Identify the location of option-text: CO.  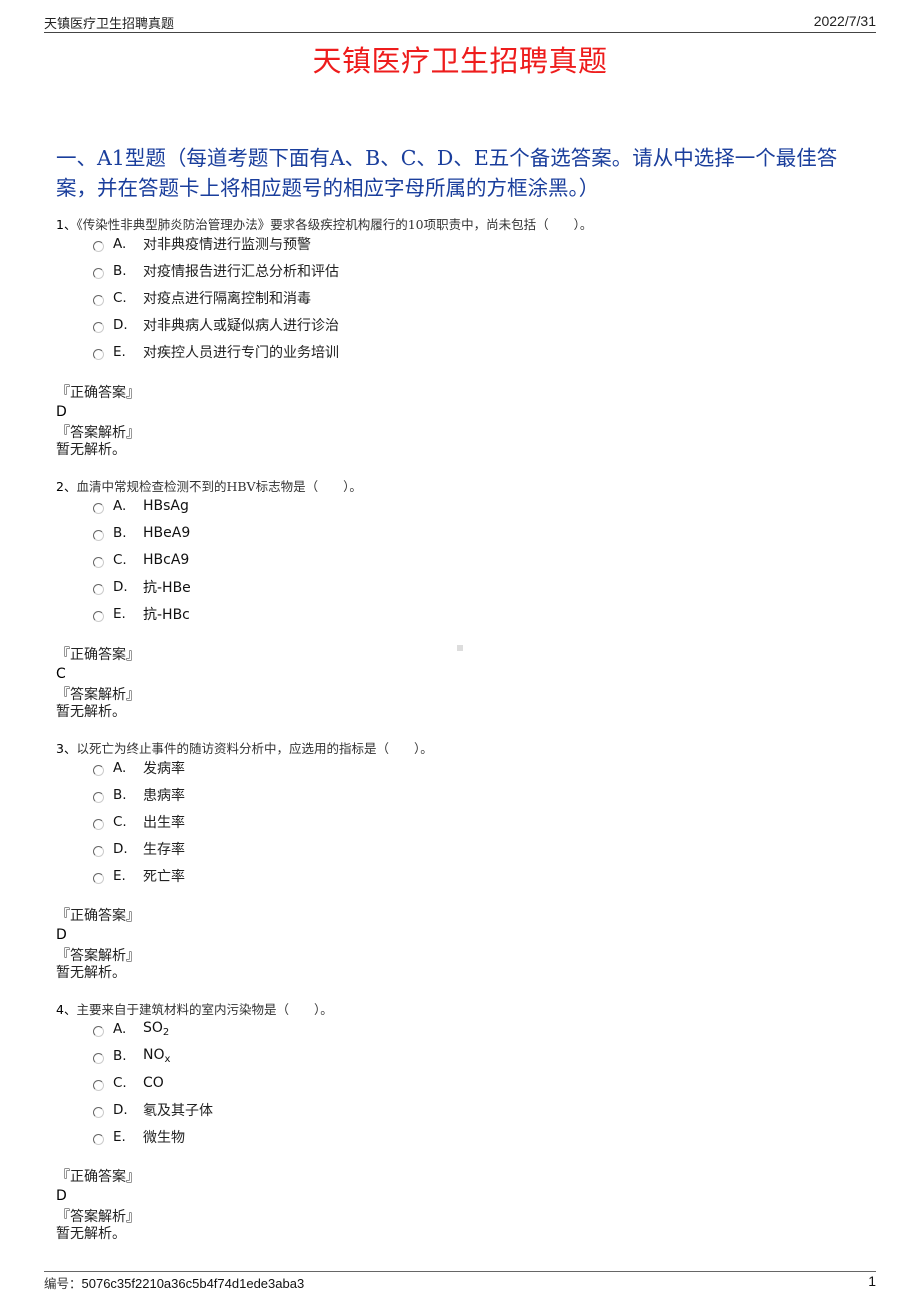
(153, 1082).